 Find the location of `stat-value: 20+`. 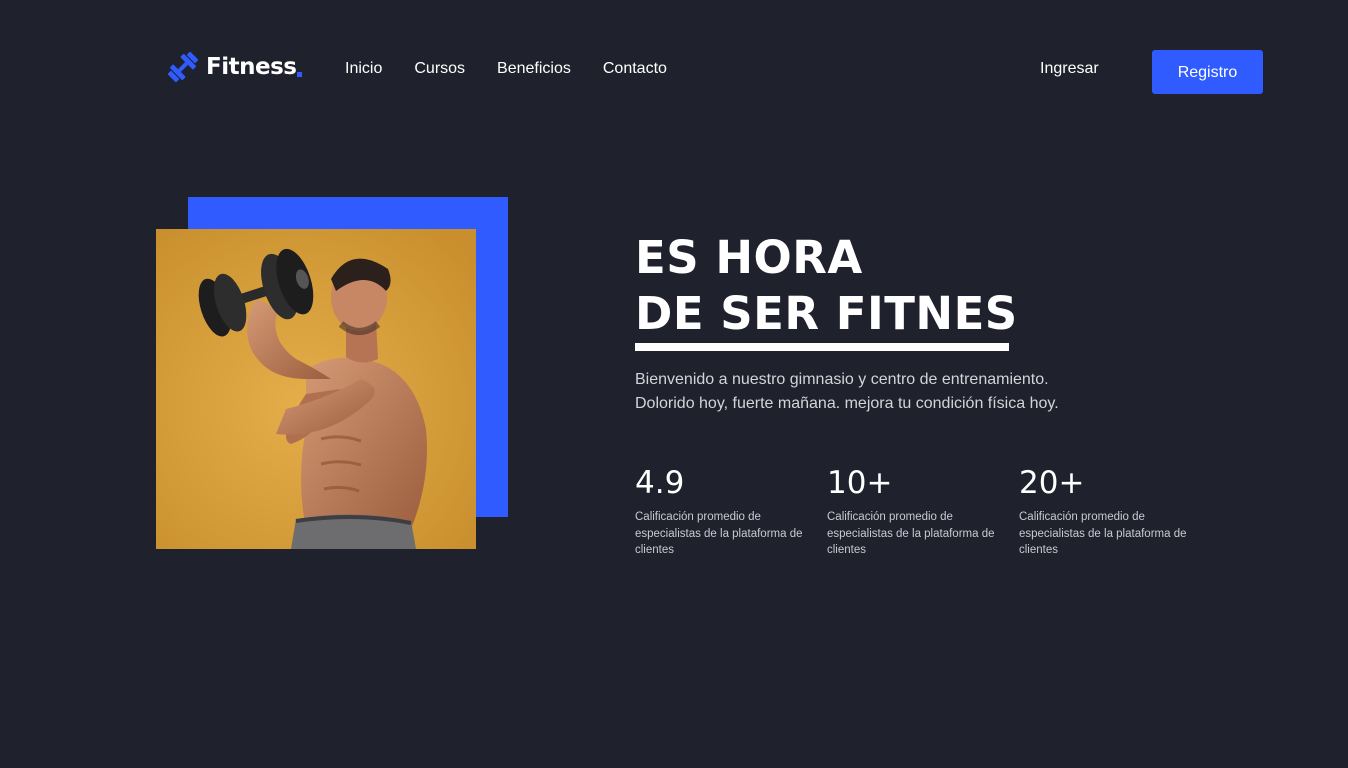

stat-value: 20+ is located at coordinates (1052, 483).